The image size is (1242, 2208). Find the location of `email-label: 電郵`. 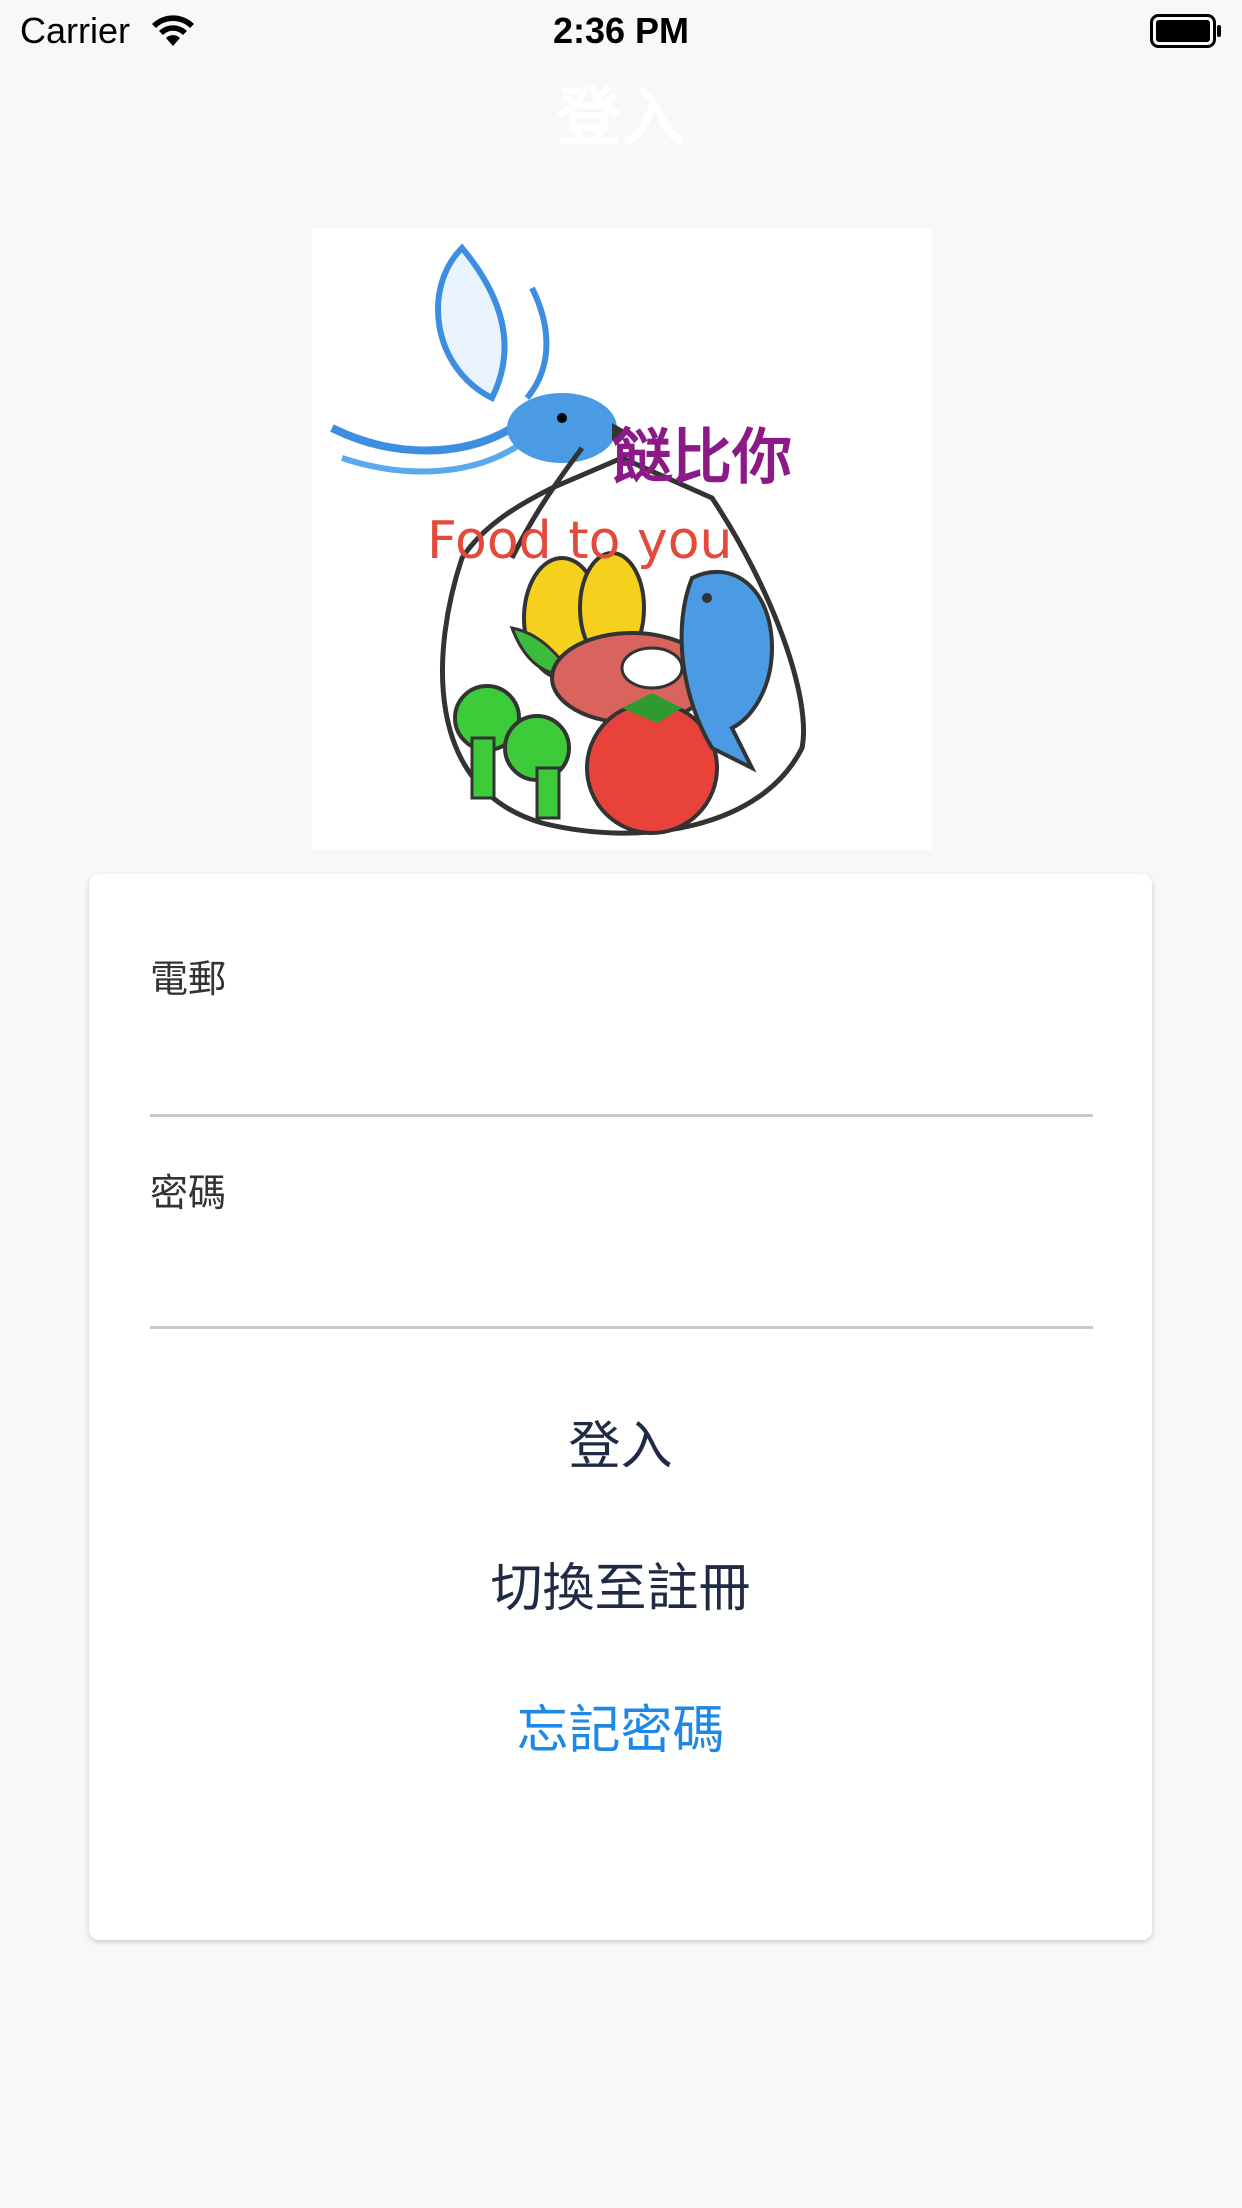

email-label: 電郵 is located at coordinates (188, 979).